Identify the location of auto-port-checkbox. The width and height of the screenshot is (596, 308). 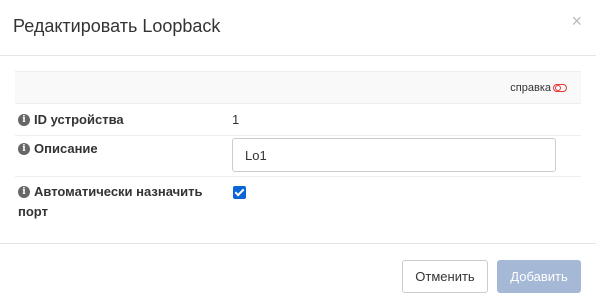
(239, 192).